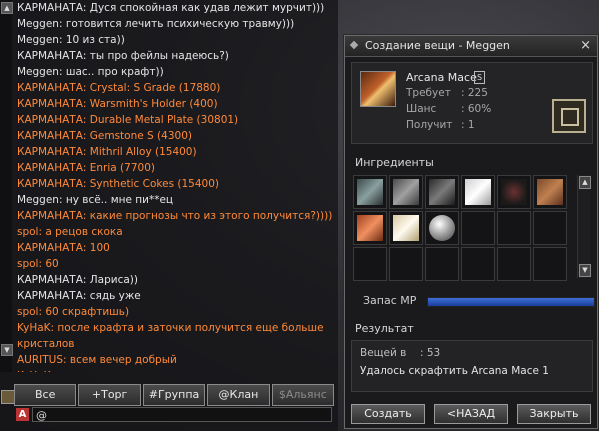 The height and width of the screenshot is (431, 599). I want to click on chat-line: Meggen: шас.. про крафт)), so click(90, 72).